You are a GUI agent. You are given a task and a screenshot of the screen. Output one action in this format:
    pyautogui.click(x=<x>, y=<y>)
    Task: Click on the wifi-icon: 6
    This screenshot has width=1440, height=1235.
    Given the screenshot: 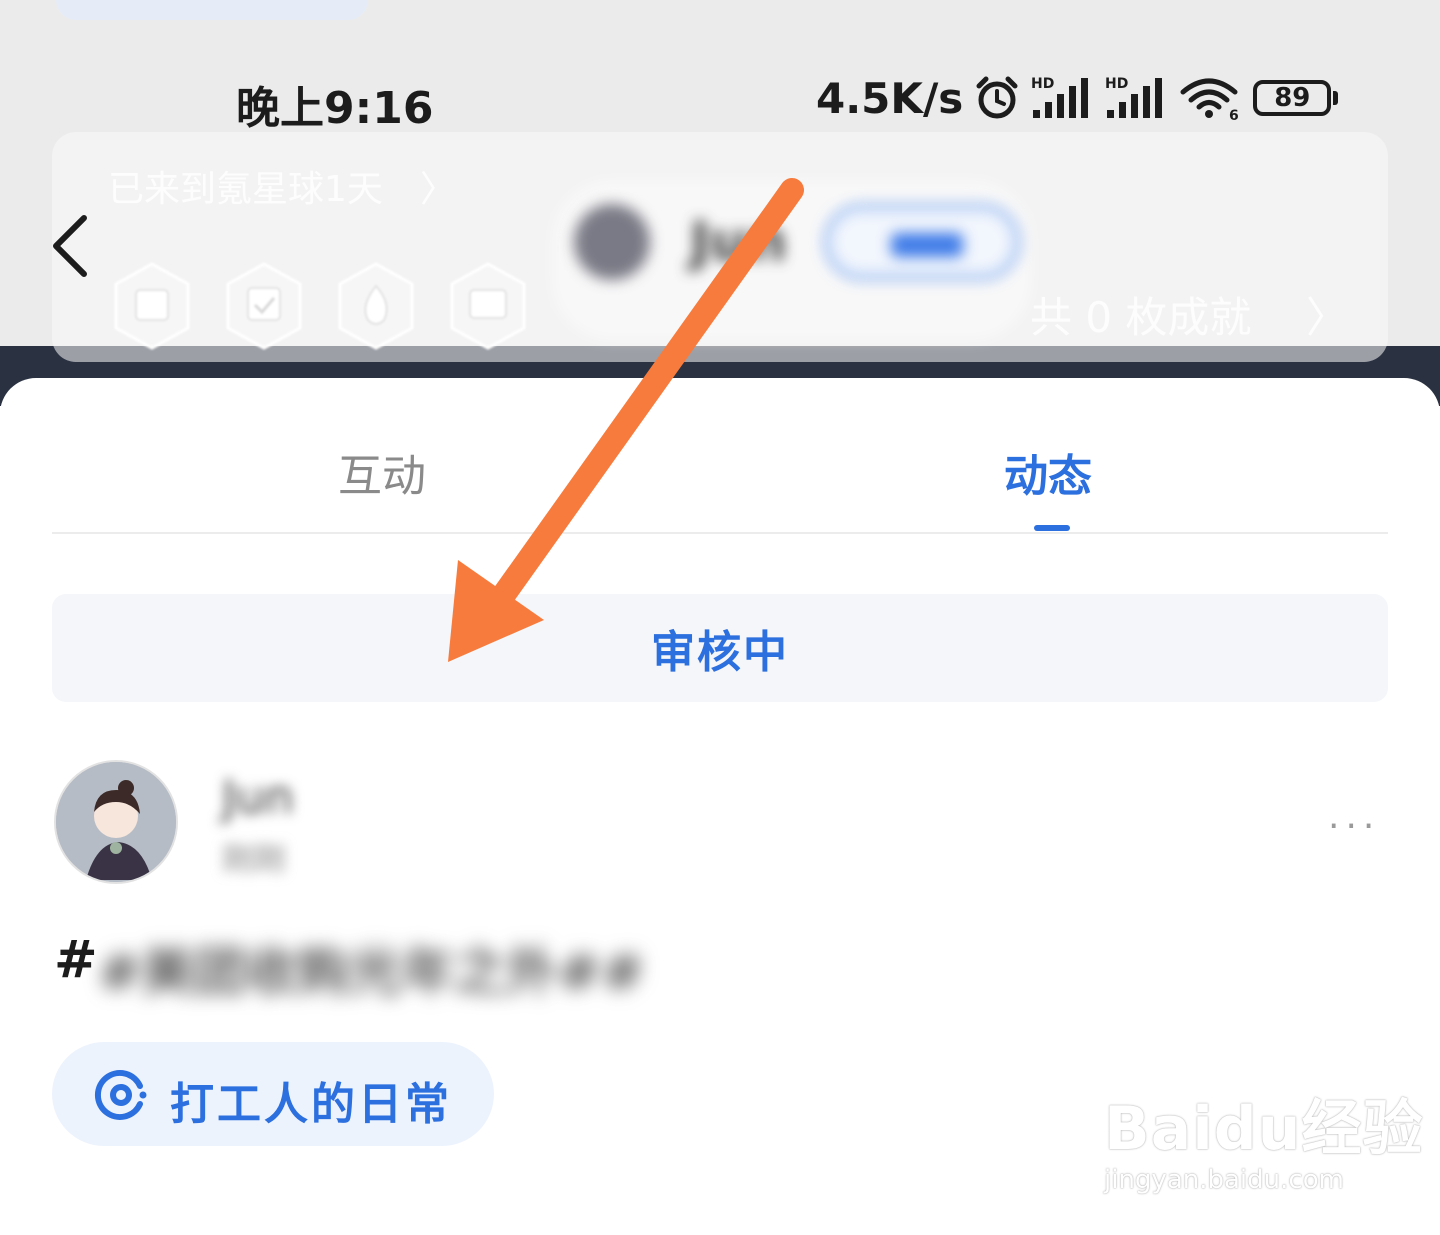 What is the action you would take?
    pyautogui.click(x=1211, y=98)
    